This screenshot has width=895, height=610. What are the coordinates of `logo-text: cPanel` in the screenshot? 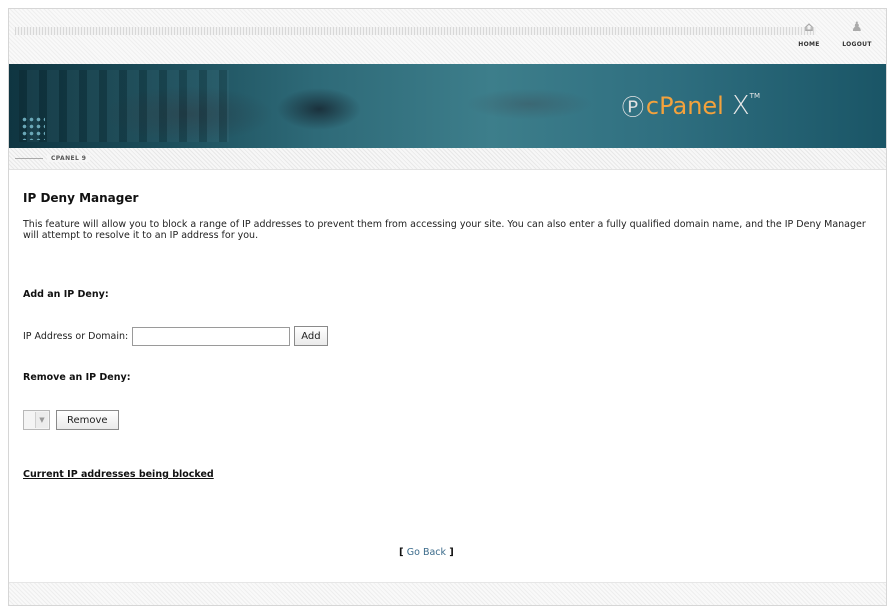 It's located at (684, 106).